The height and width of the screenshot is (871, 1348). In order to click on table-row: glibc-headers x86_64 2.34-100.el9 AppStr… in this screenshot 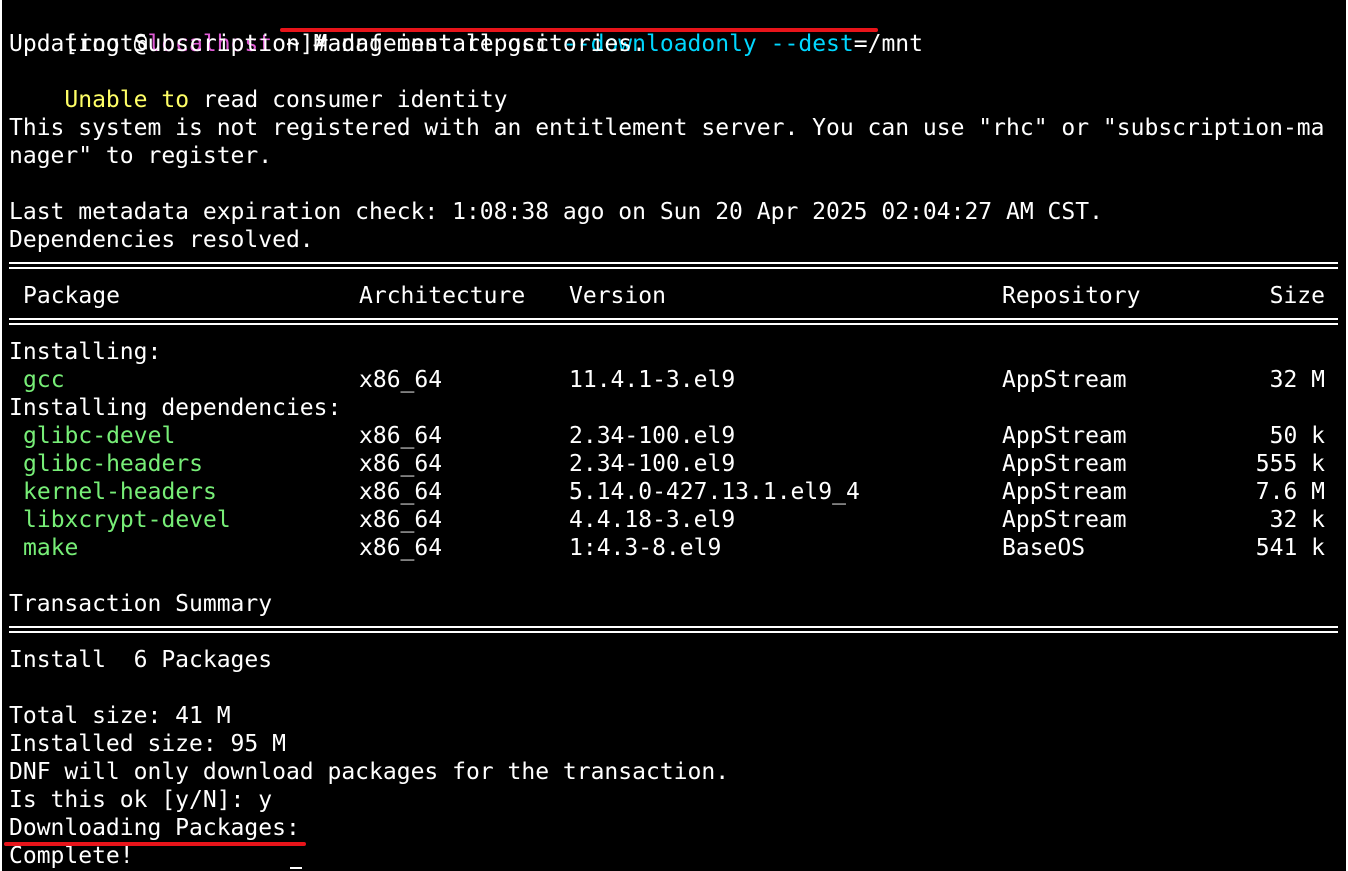, I will do `click(674, 464)`.